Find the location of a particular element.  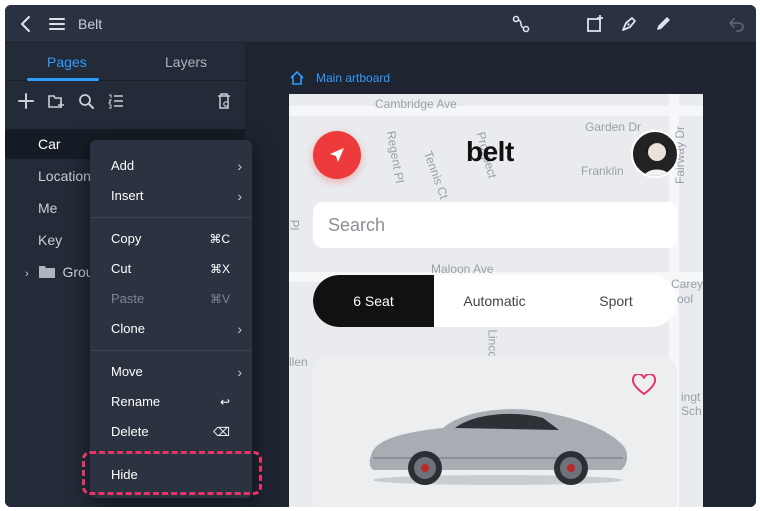

search-field is located at coordinates (495, 225).